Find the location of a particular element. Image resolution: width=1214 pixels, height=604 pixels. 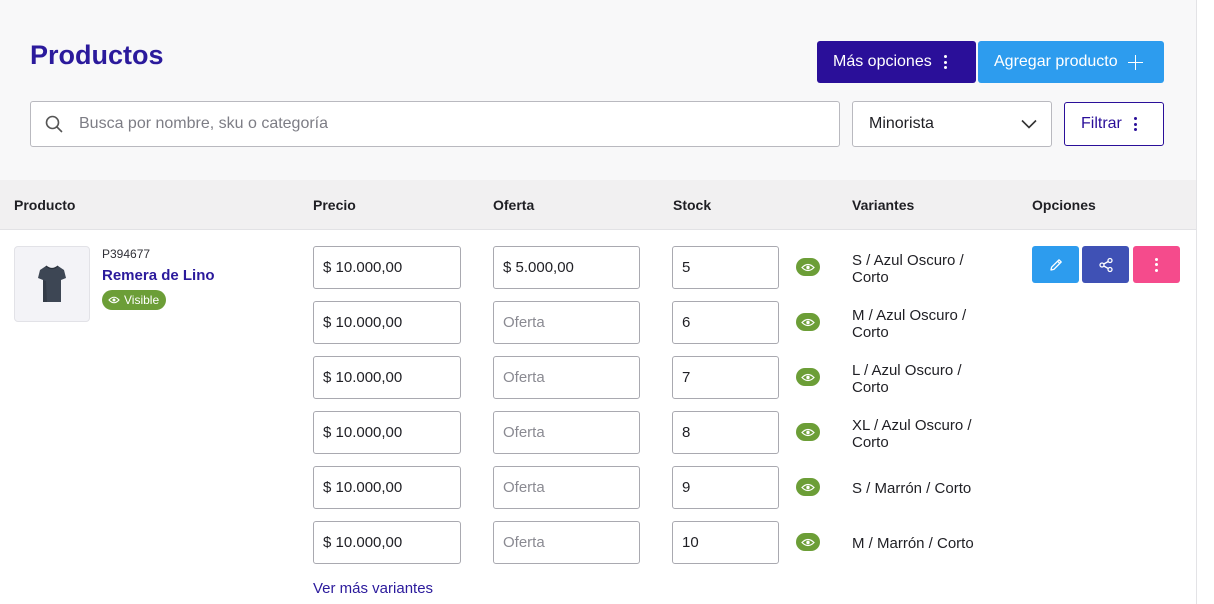

add-product-button: Agregar producto is located at coordinates (1071, 62).